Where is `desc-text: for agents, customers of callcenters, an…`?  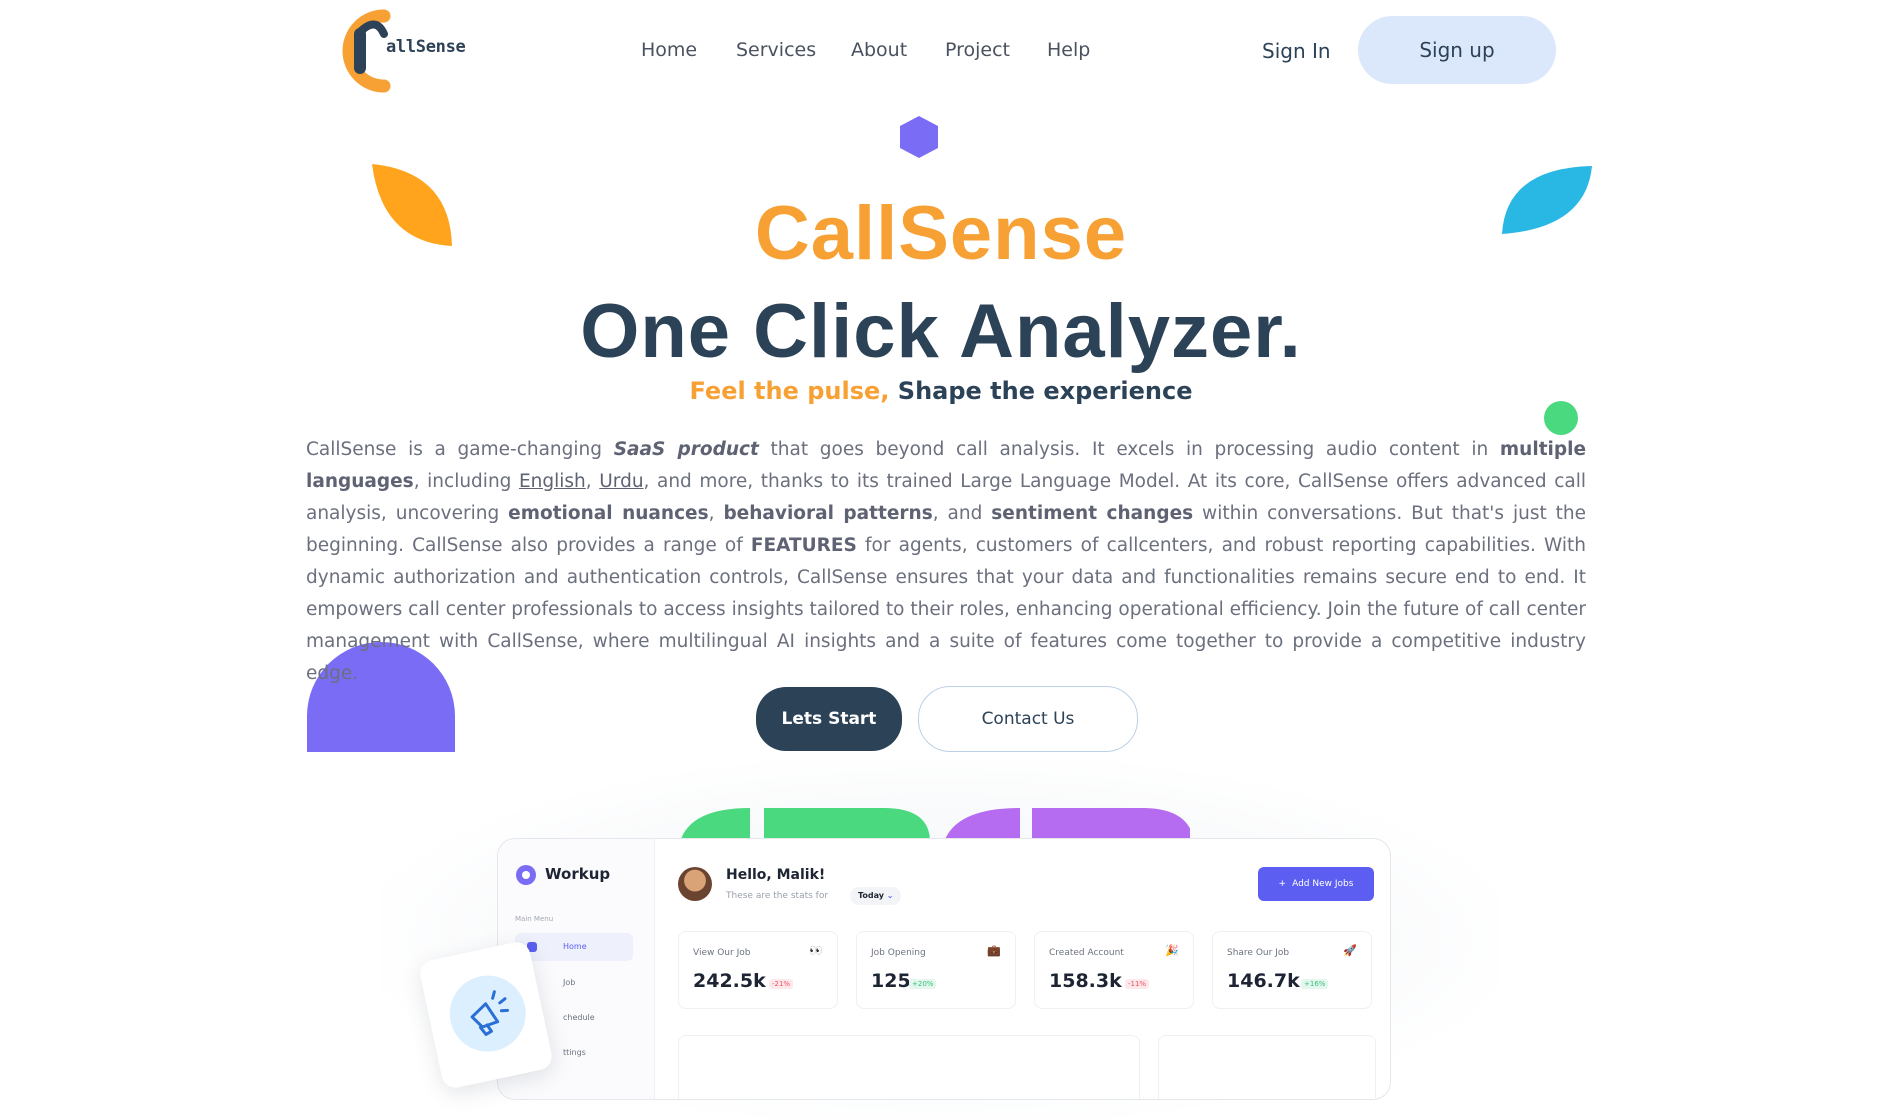 desc-text: for agents, customers of callcenters, an… is located at coordinates (946, 609).